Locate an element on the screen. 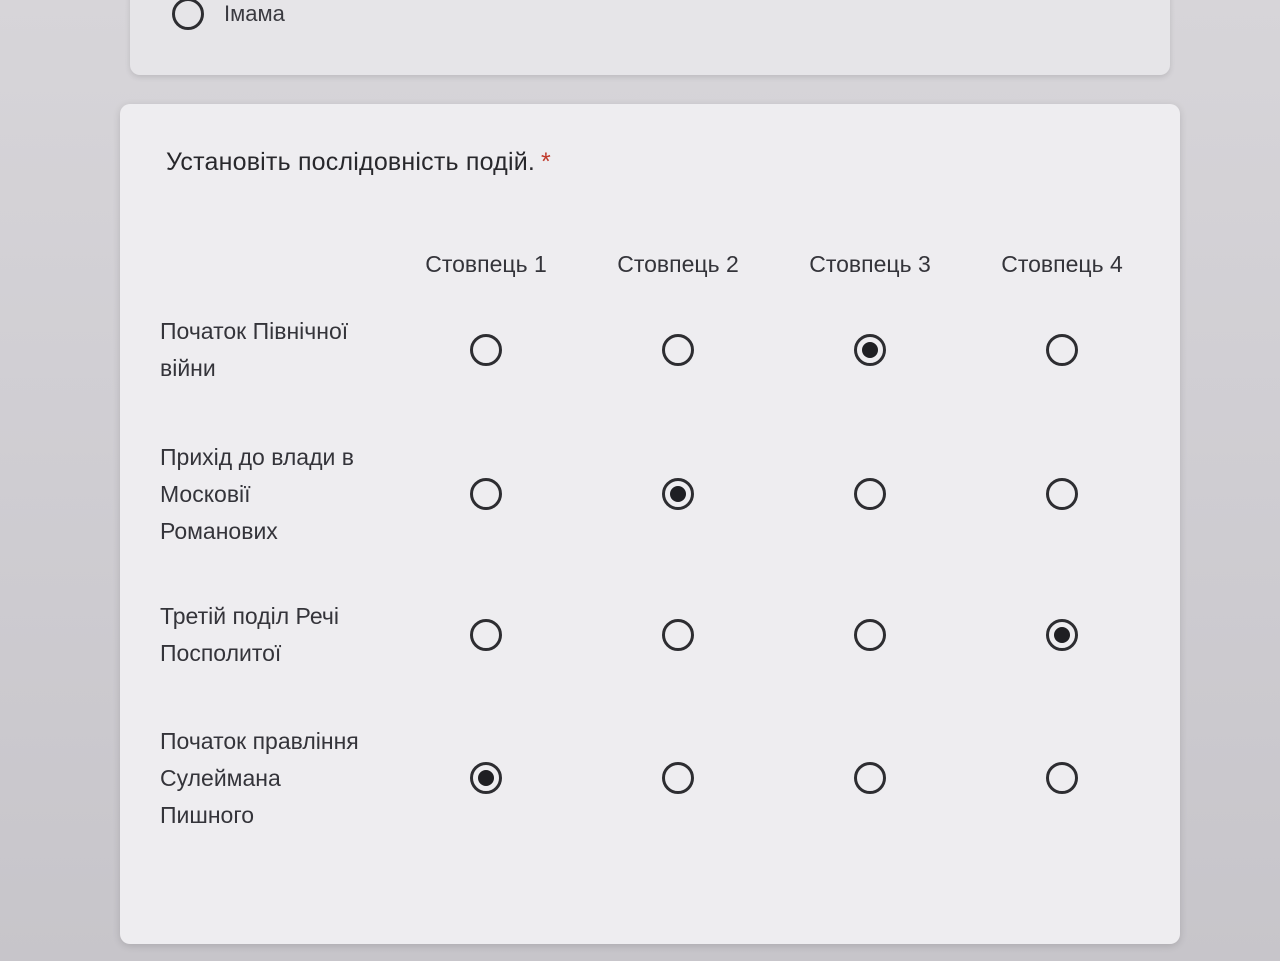 The image size is (1280, 961). column-header-1: Стовпець 1 is located at coordinates (486, 263).